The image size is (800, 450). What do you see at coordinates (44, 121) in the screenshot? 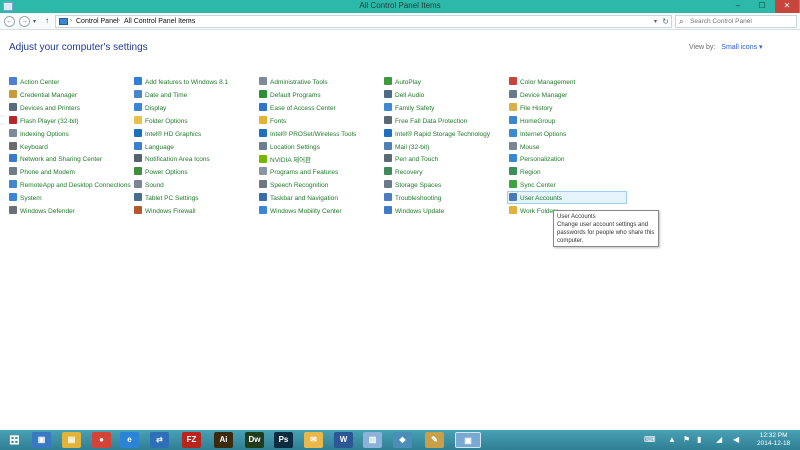
I see `control-panel-item: Flash Player (32-bit)` at bounding box center [44, 121].